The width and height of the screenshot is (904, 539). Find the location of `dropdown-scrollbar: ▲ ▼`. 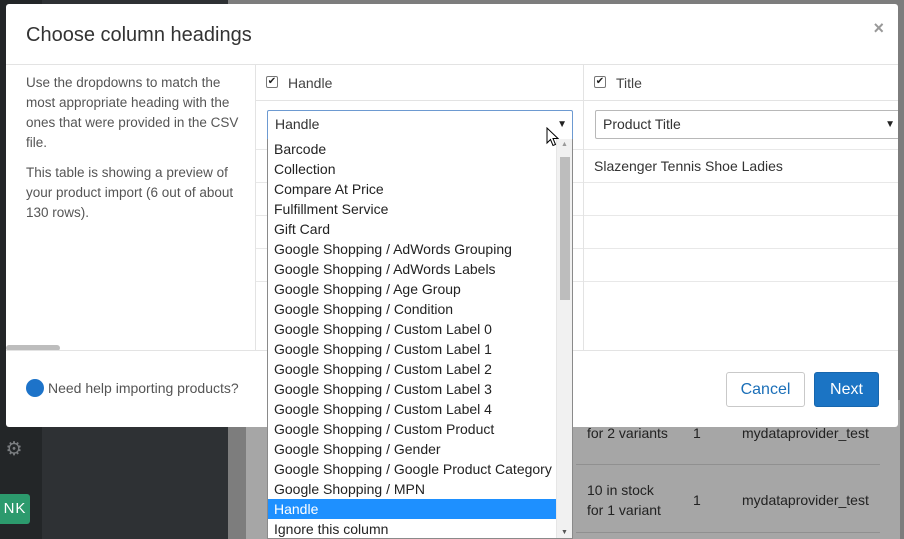

dropdown-scrollbar: ▲ ▼ is located at coordinates (564, 338).